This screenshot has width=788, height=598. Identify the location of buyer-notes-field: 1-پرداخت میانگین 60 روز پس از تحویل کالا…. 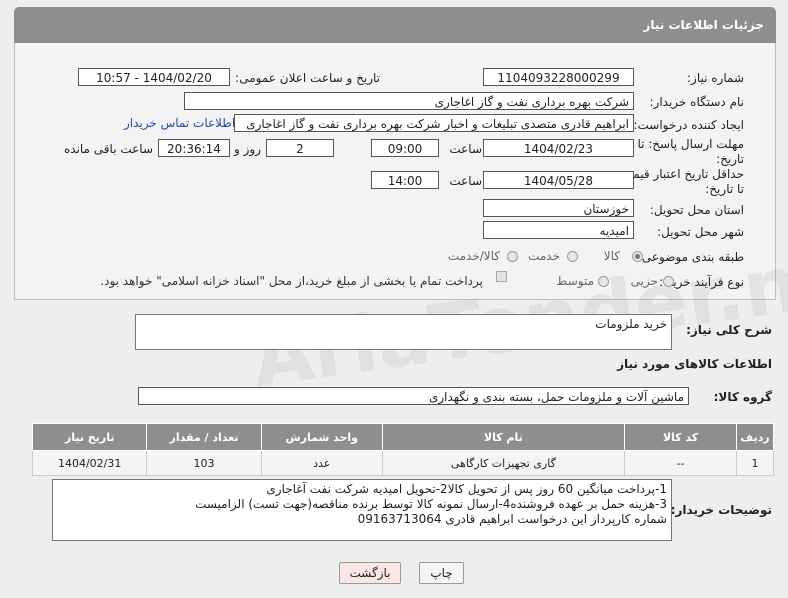
(362, 510).